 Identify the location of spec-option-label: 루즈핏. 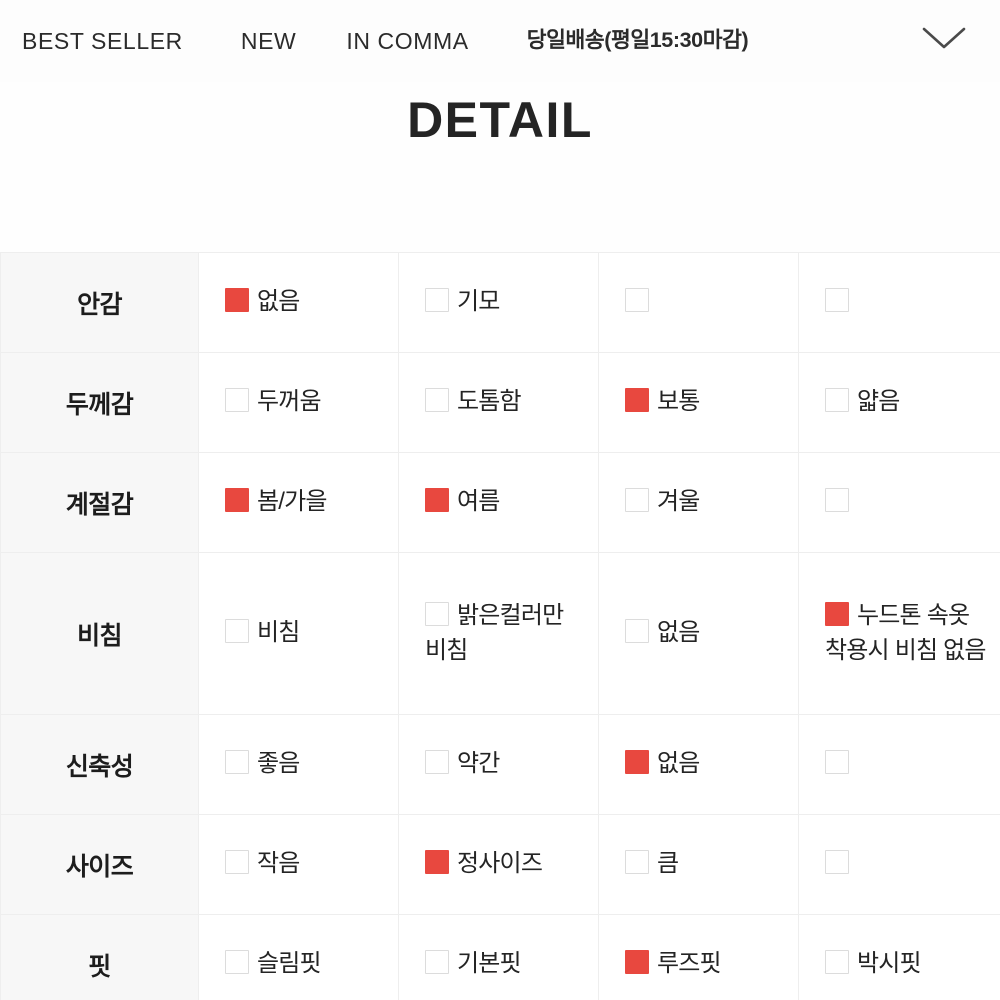
(689, 964).